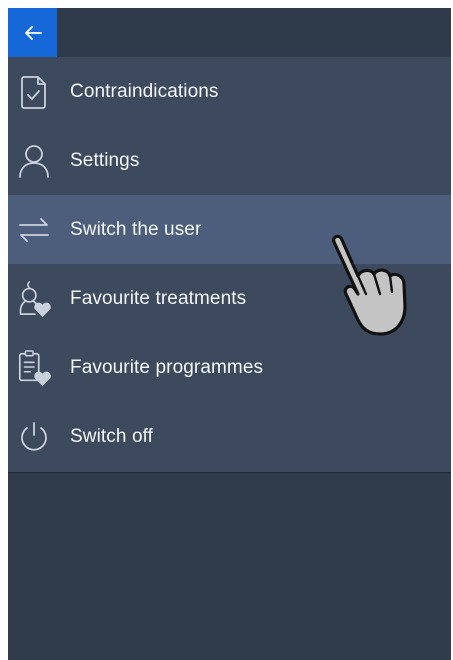  What do you see at coordinates (112, 436) in the screenshot?
I see `menu-item-label: Switch off` at bounding box center [112, 436].